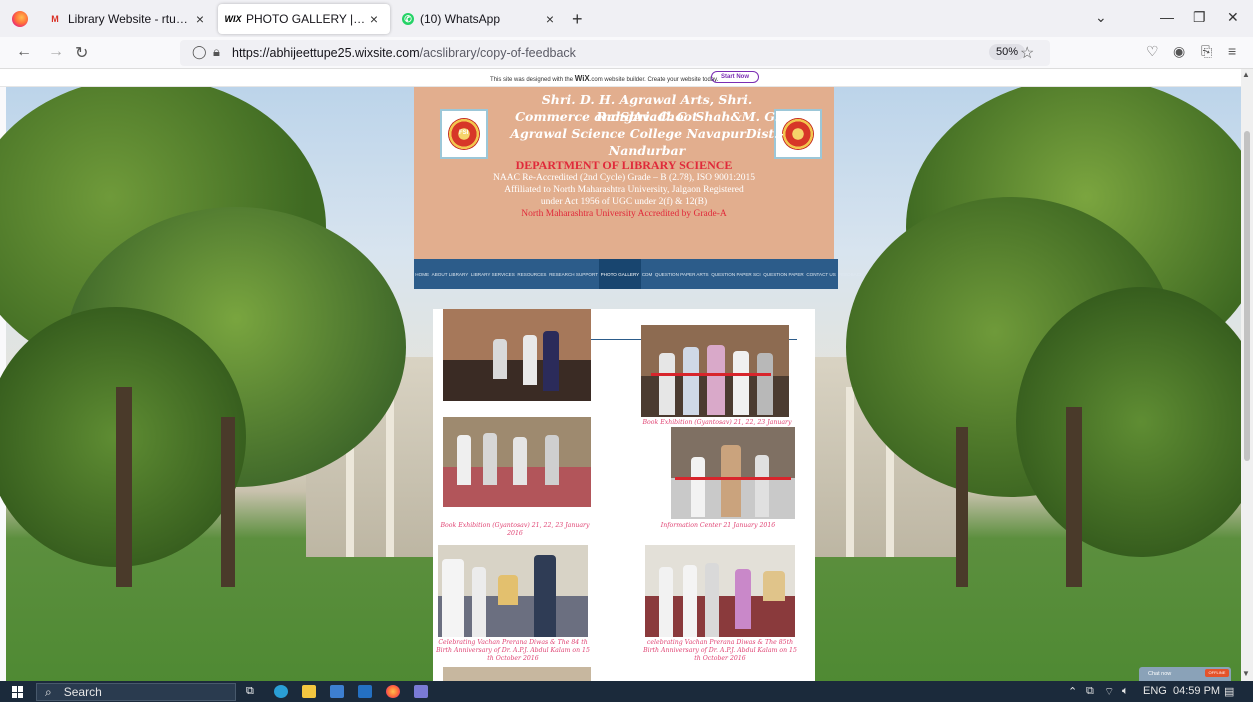 This screenshot has width=1253, height=702. I want to click on tab-label: (10) WhatsApp, so click(460, 19).